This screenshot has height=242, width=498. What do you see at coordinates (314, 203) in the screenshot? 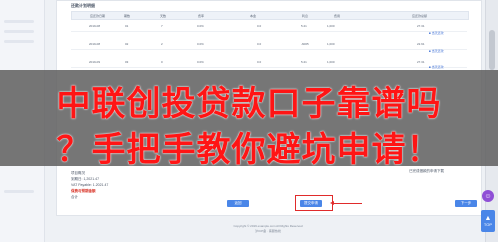
I see `highlight-frame` at bounding box center [314, 203].